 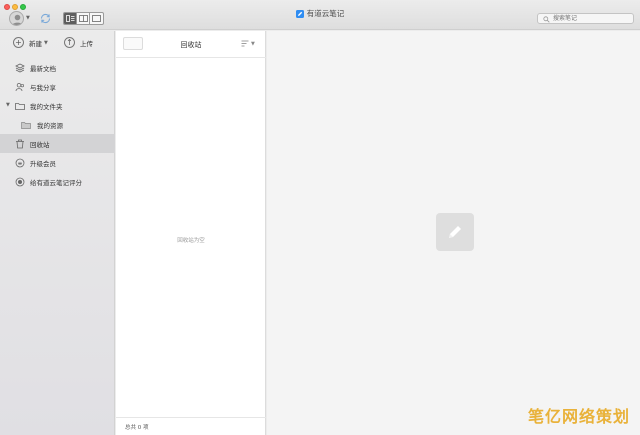 I want to click on sidebar-item-my-folders: ▼ 我的文件夹, so click(x=57, y=105).